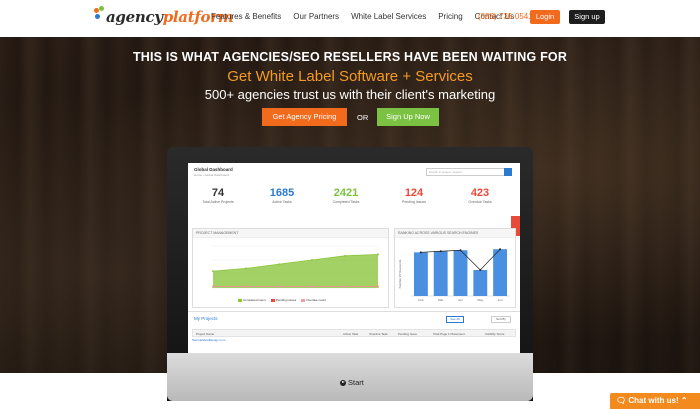 The height and width of the screenshot is (409, 700). What do you see at coordinates (313, 300) in the screenshot?
I see `legend-item: Overdue count` at bounding box center [313, 300].